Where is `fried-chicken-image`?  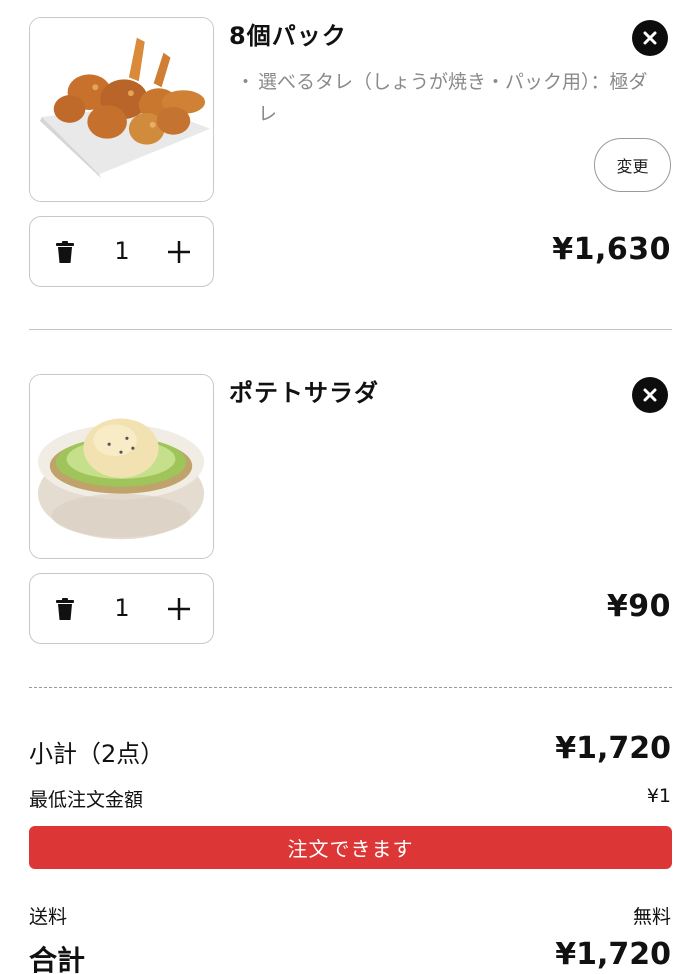
fried-chicken-image is located at coordinates (121, 109).